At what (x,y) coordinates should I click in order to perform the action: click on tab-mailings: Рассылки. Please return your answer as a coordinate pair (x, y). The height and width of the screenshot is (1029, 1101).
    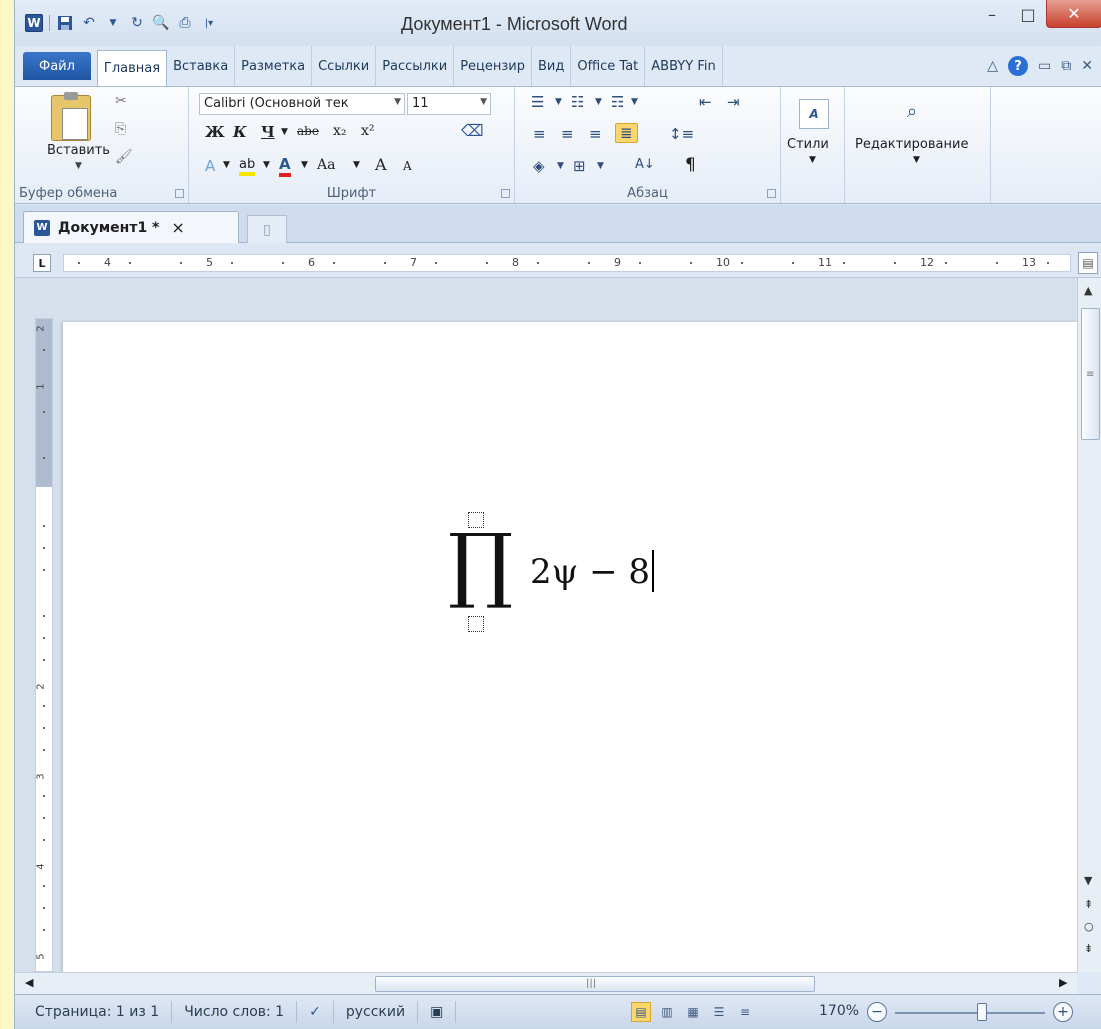
    Looking at the image, I should click on (415, 66).